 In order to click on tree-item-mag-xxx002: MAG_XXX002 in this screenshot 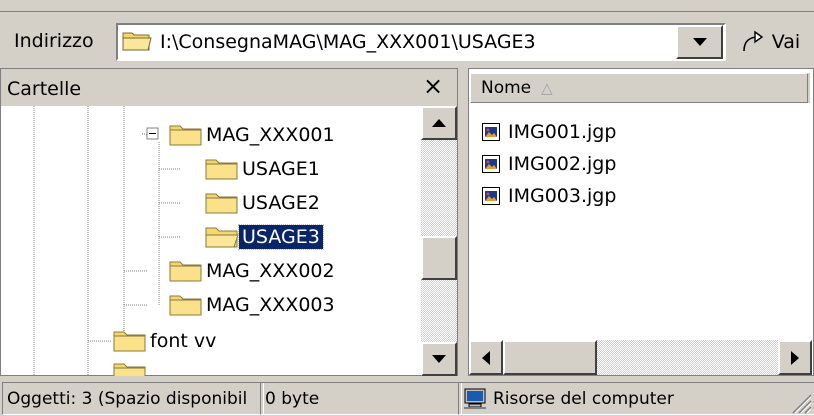, I will do `click(253, 271)`.